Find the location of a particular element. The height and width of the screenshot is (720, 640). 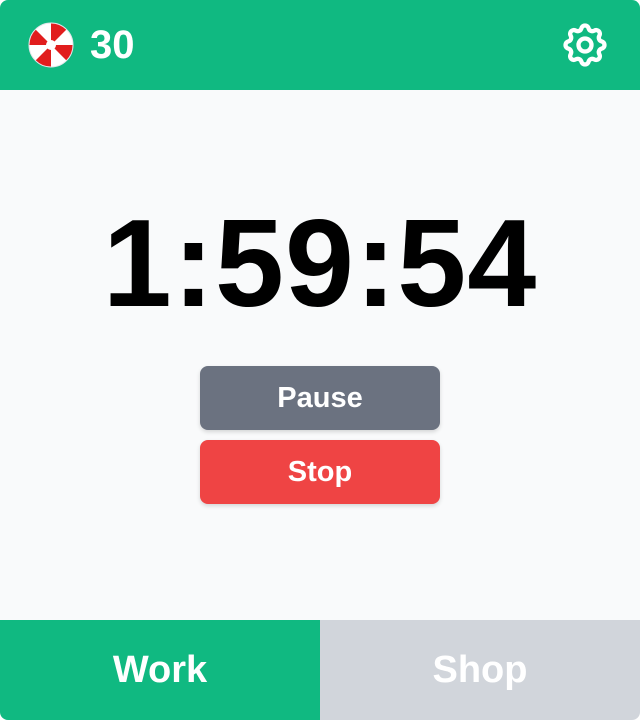

settings-button is located at coordinates (585, 45).